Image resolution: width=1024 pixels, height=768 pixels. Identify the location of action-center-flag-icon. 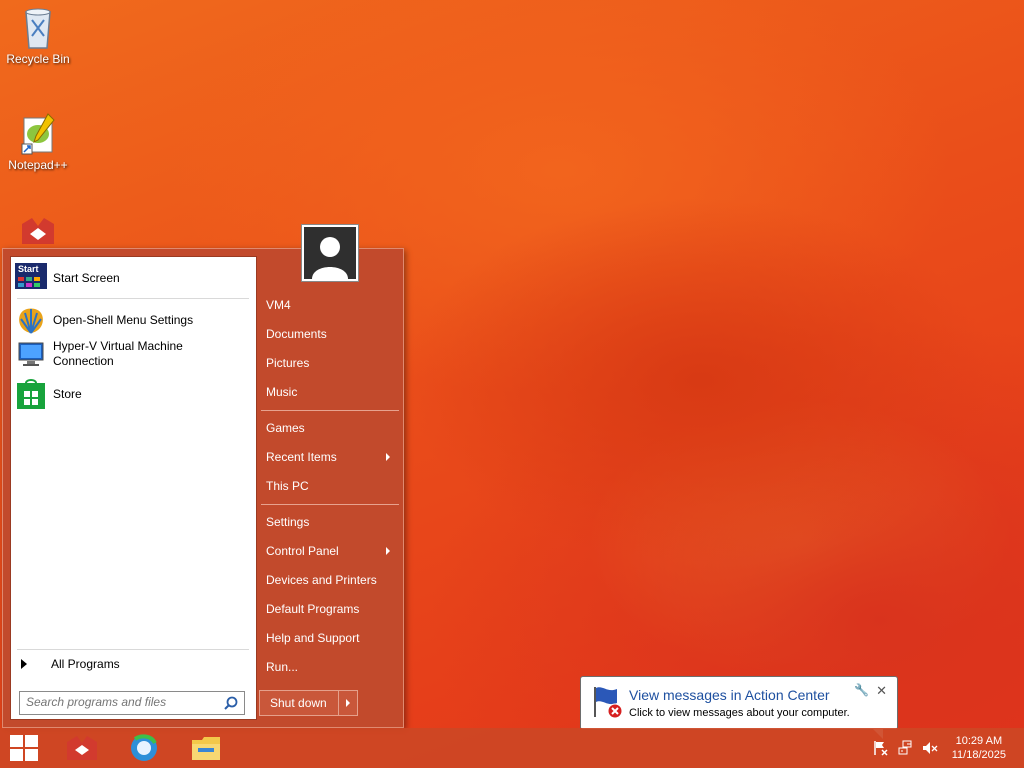
(608, 703).